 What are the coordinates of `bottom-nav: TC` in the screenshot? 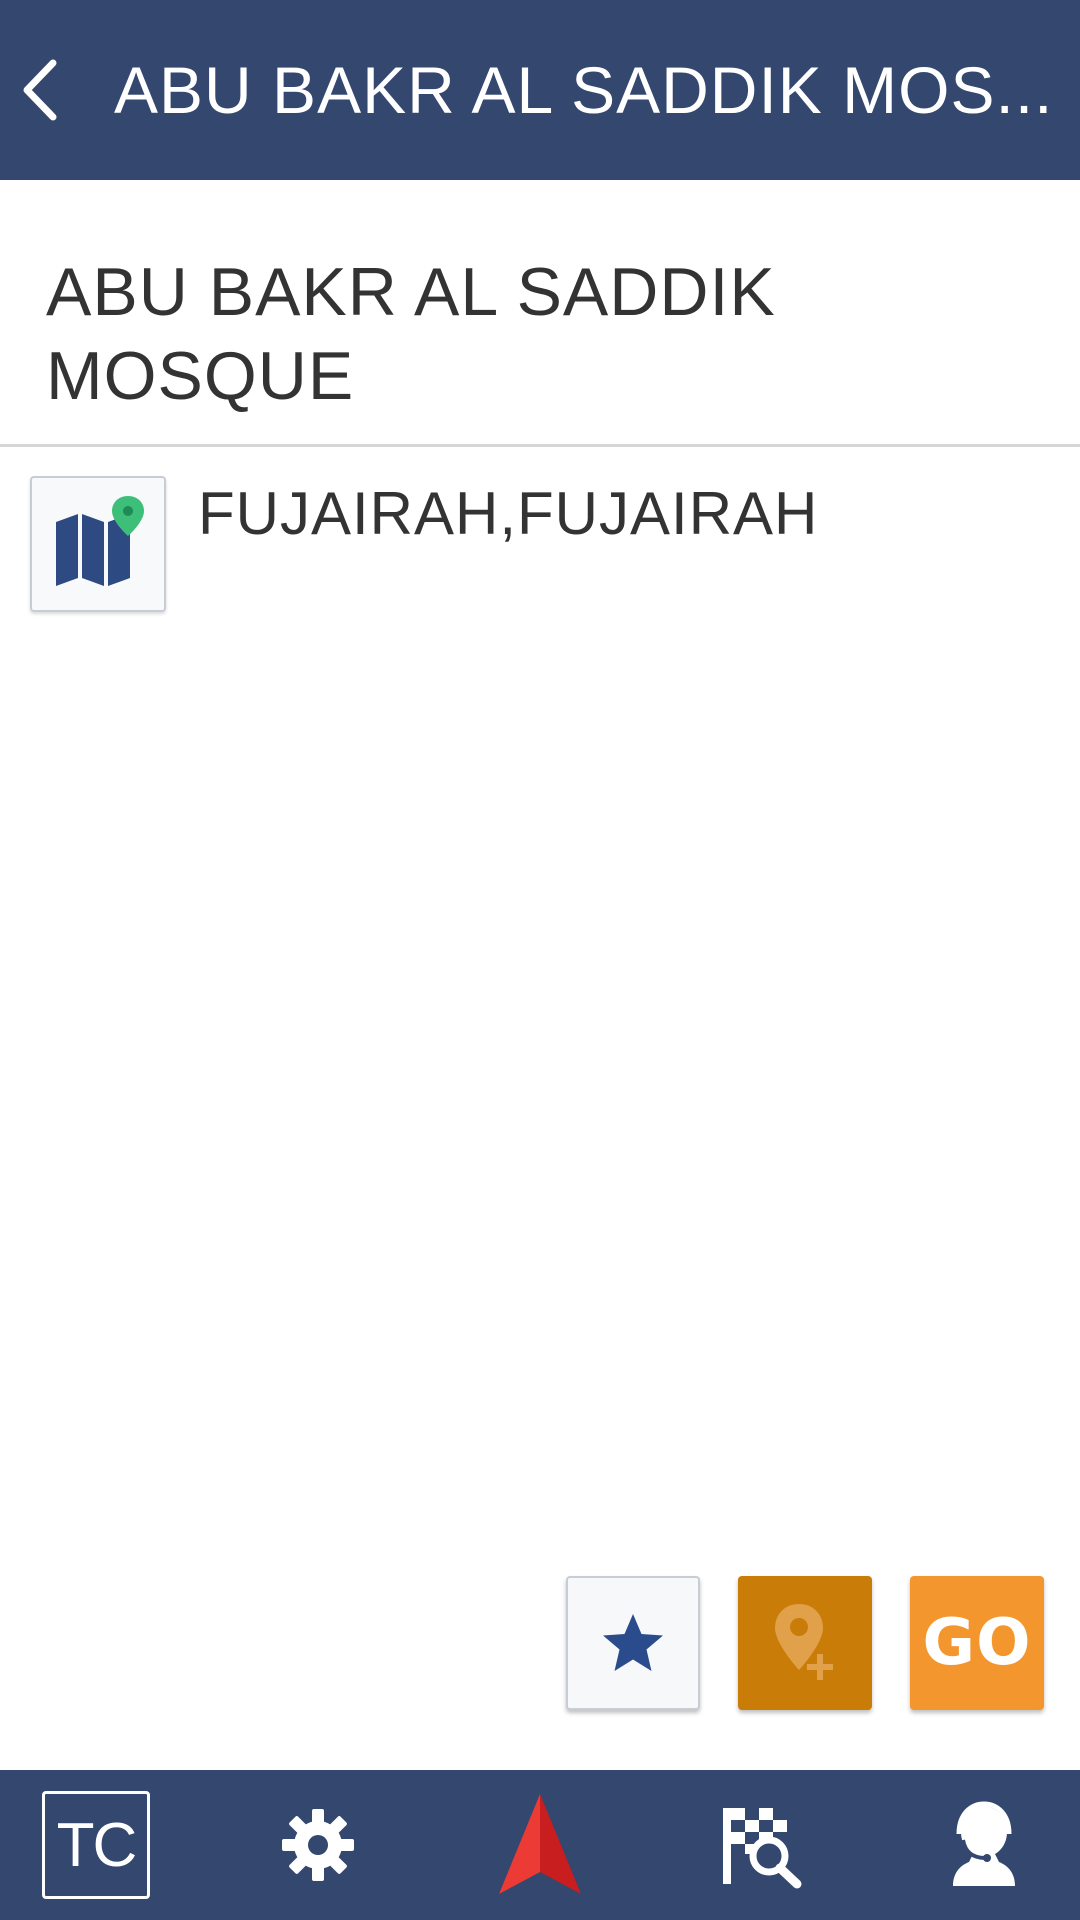 It's located at (540, 1845).